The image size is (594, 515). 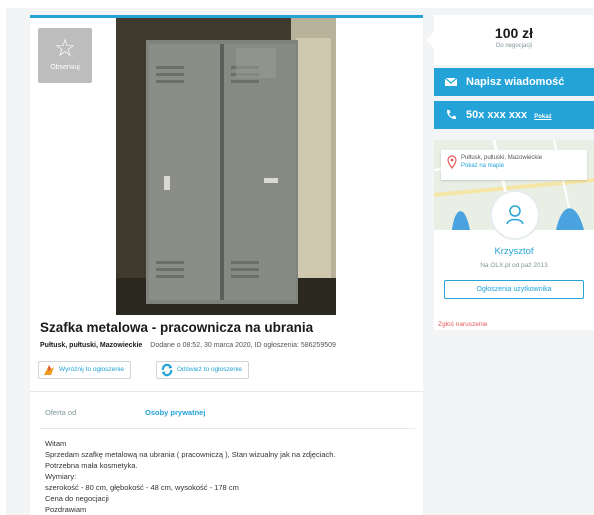 I want to click on promote-icon, so click(x=49, y=370).